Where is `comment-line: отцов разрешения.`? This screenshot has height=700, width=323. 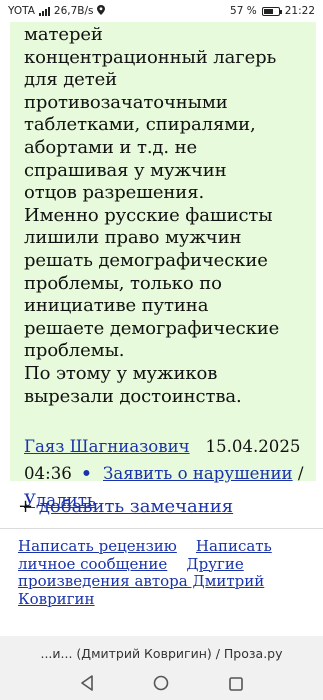 comment-line: отцов разрешения. is located at coordinates (114, 193).